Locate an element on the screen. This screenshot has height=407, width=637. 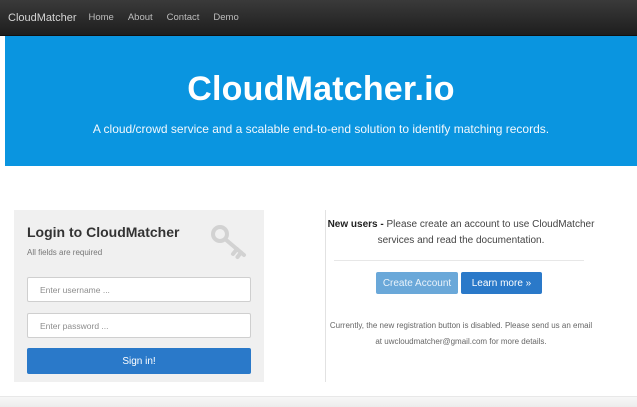
footer-strip is located at coordinates (318, 401).